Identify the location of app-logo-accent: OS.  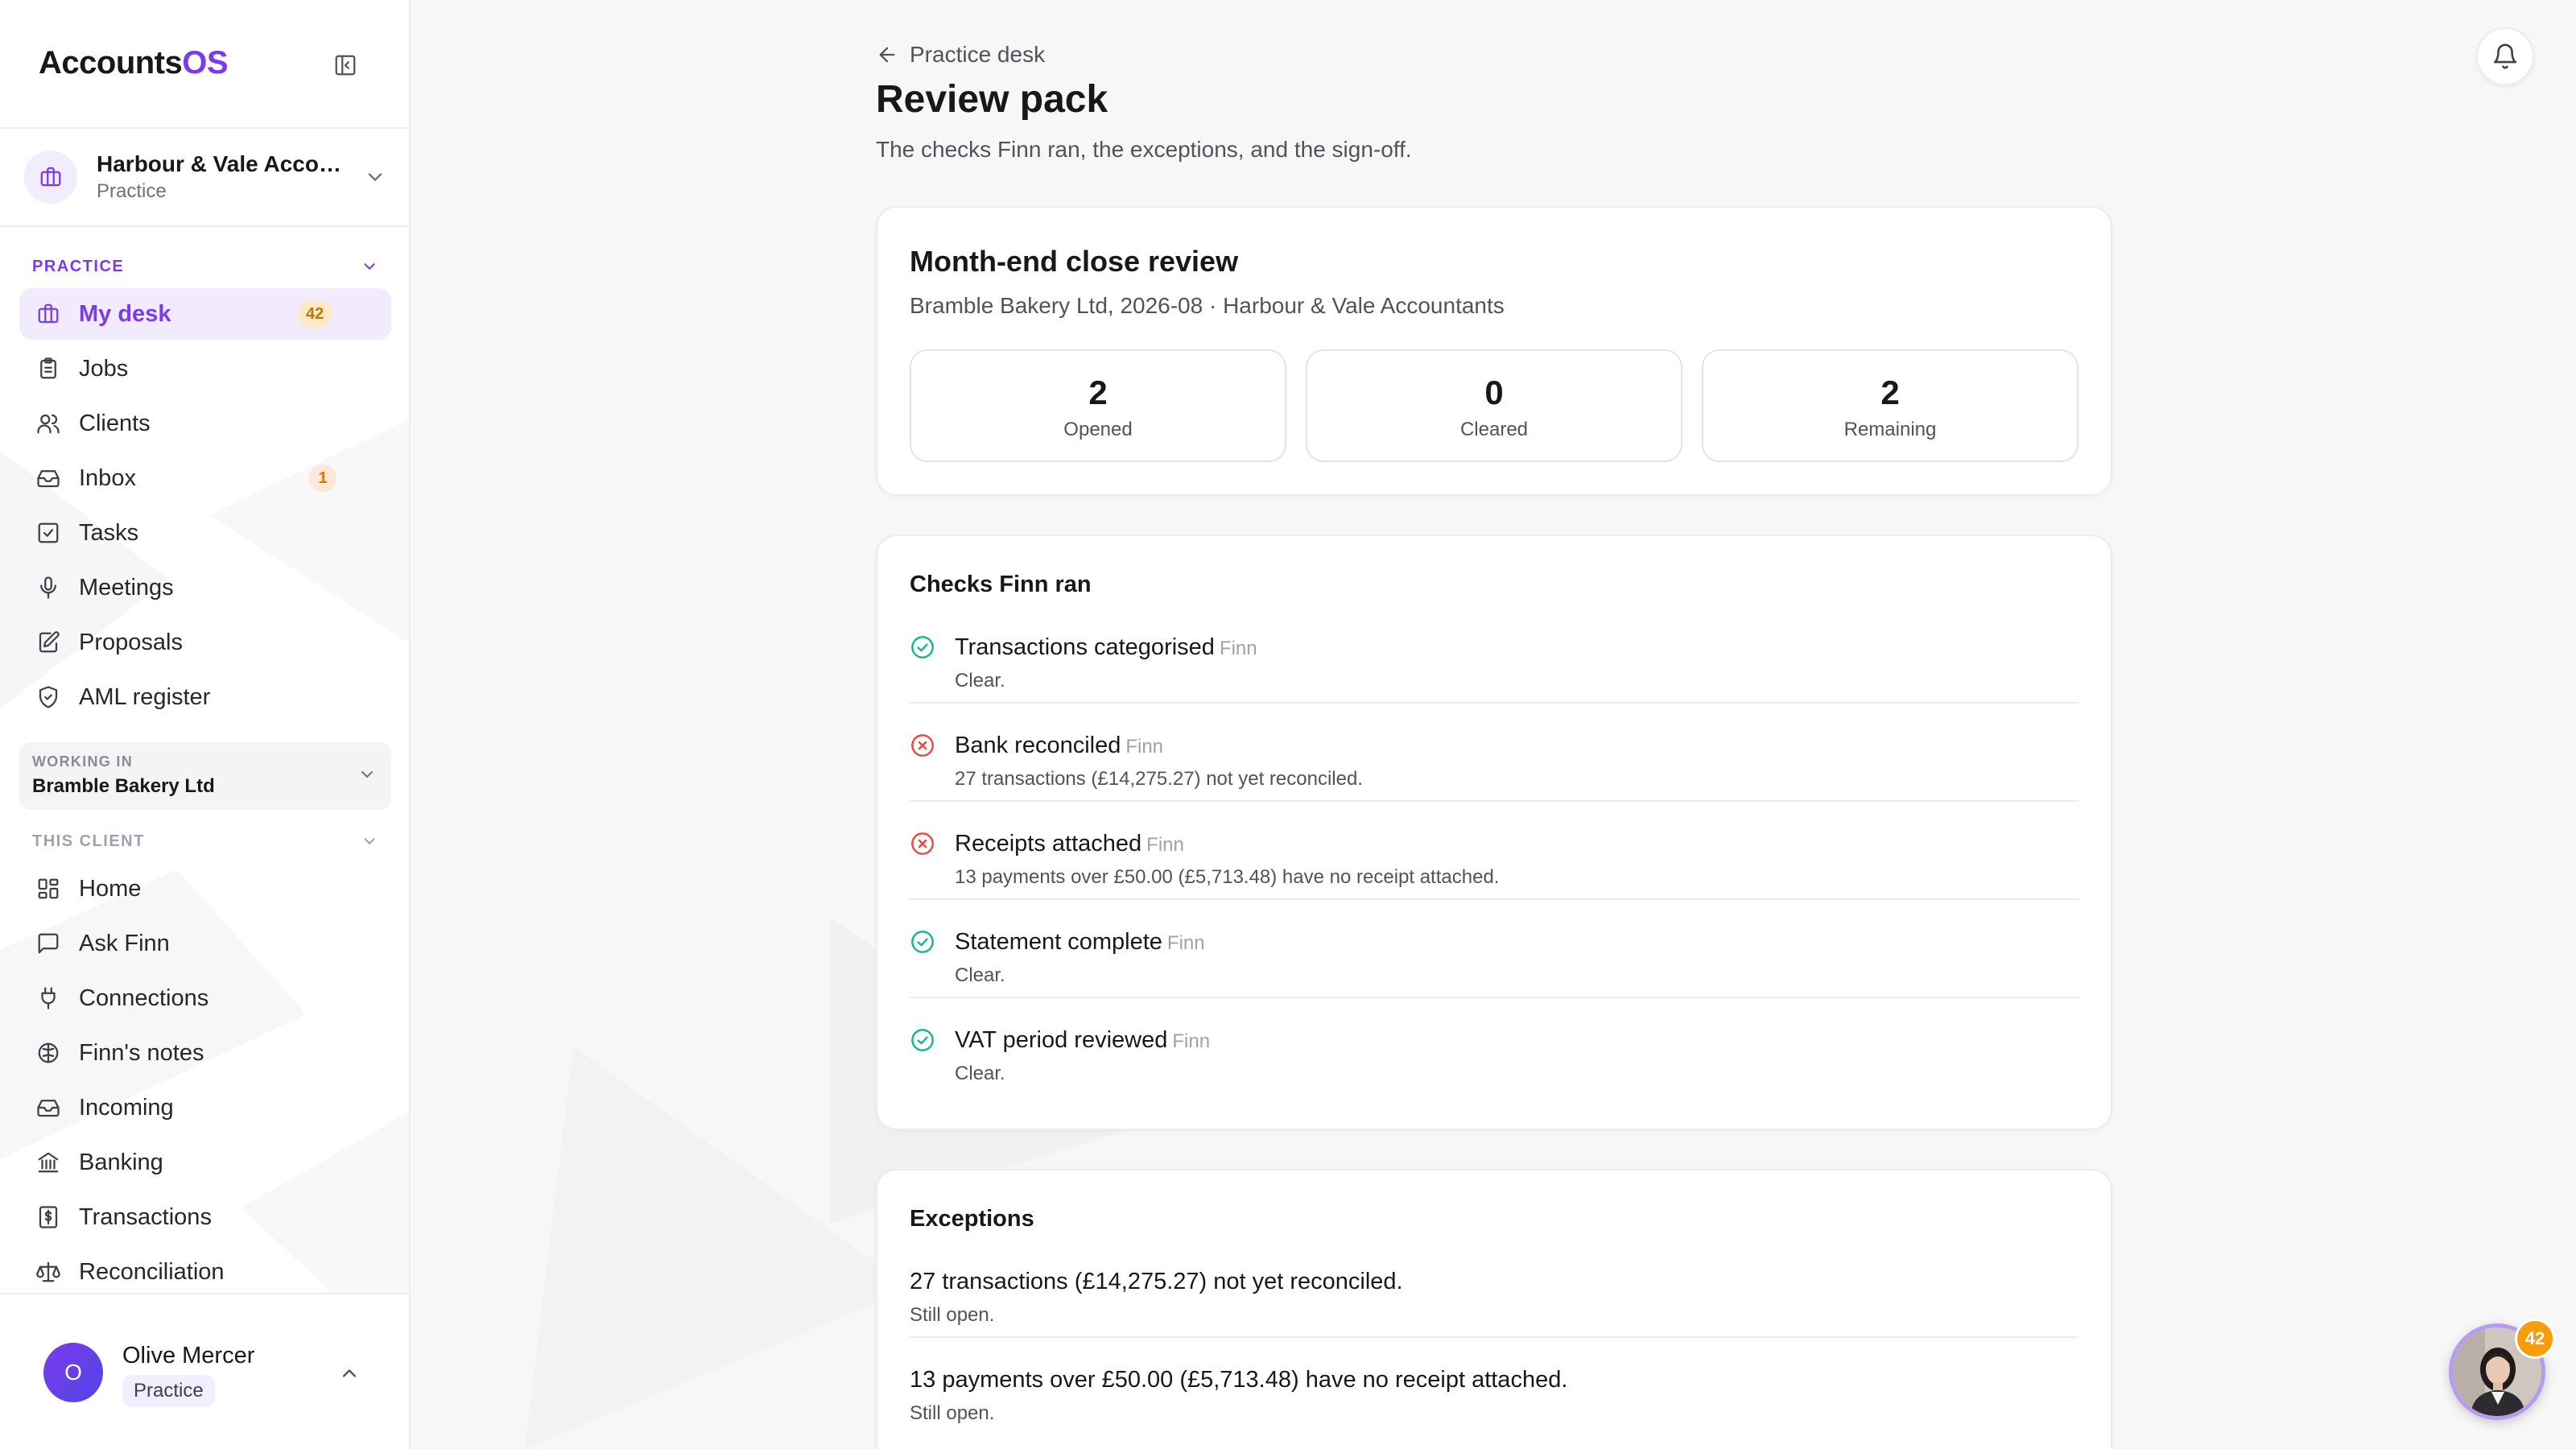
(205, 62).